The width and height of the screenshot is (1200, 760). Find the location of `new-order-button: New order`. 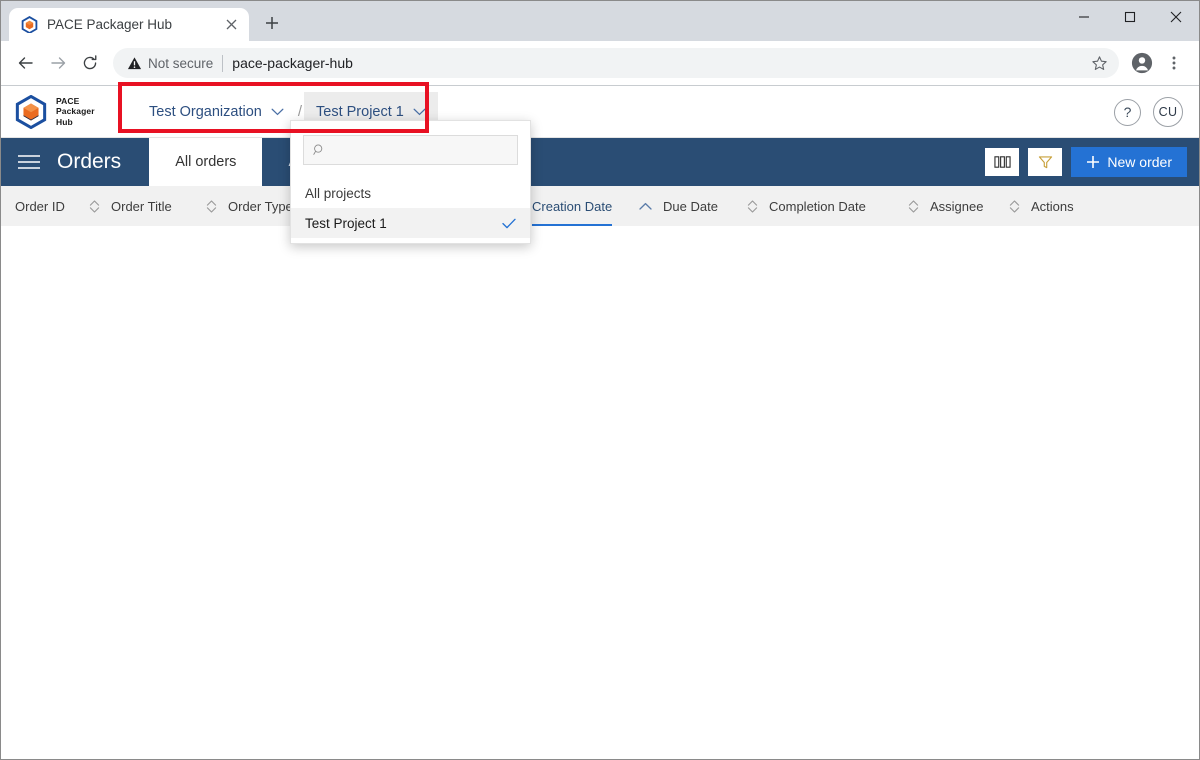

new-order-button: New order is located at coordinates (1129, 162).